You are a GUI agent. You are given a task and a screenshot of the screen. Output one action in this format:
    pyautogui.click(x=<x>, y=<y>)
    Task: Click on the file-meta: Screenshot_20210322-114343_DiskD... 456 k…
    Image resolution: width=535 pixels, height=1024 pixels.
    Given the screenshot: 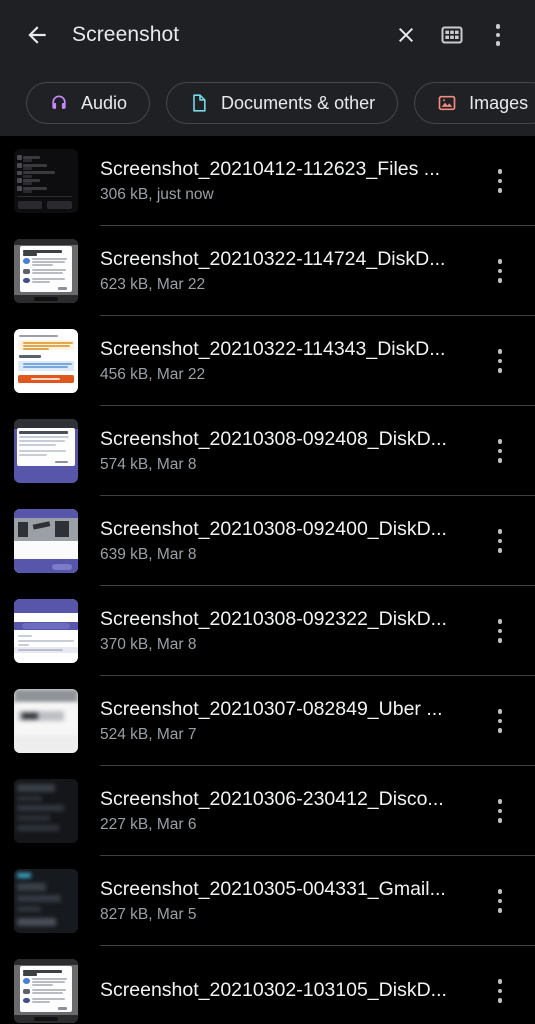 What is the action you would take?
    pyautogui.click(x=289, y=361)
    